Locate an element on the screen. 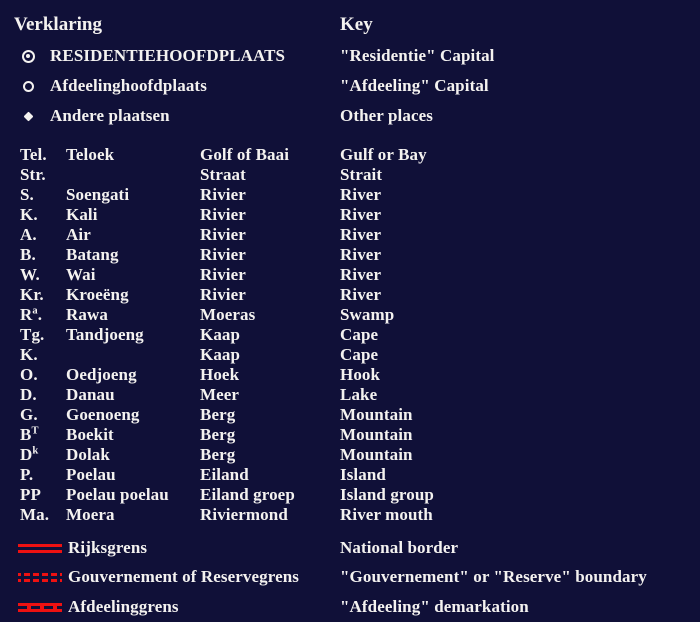 The width and height of the screenshot is (700, 622). legend-heading-english: Key is located at coordinates (356, 24).